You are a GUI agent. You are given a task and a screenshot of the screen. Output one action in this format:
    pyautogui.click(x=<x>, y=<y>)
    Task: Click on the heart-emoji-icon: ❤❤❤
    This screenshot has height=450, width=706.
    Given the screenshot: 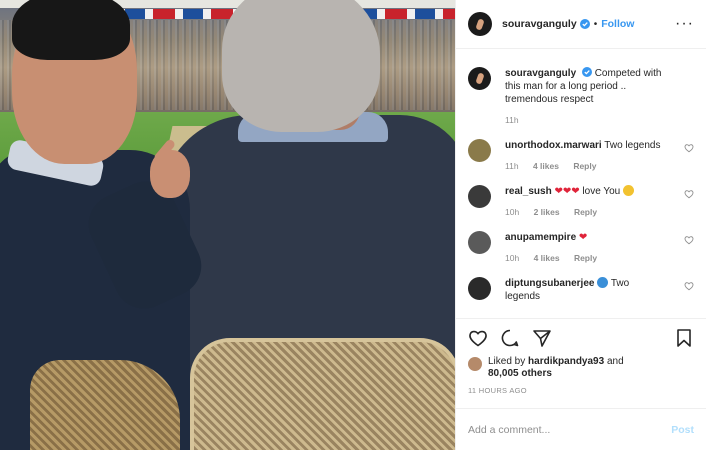 What is the action you would take?
    pyautogui.click(x=567, y=191)
    